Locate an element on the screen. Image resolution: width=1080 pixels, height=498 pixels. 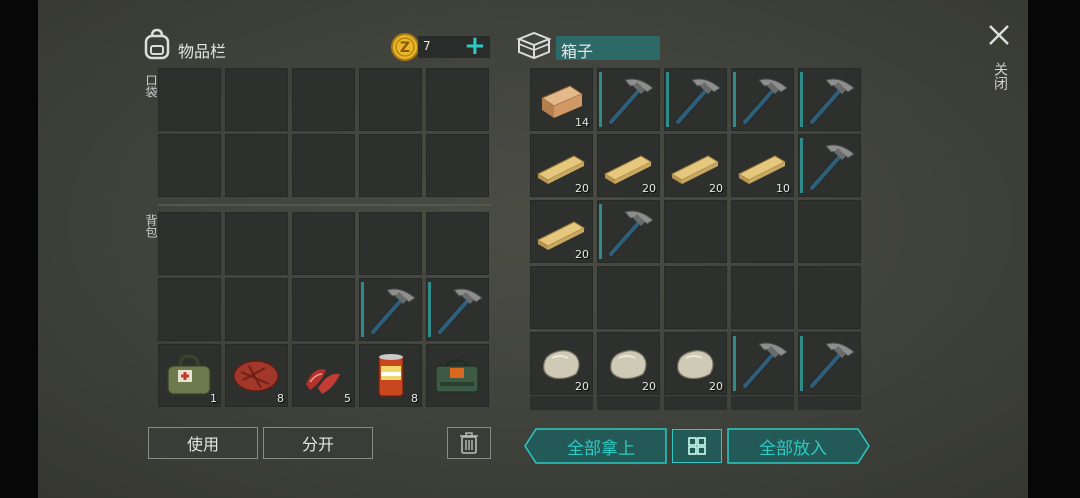
svg-text: Z is located at coordinates (405, 48).